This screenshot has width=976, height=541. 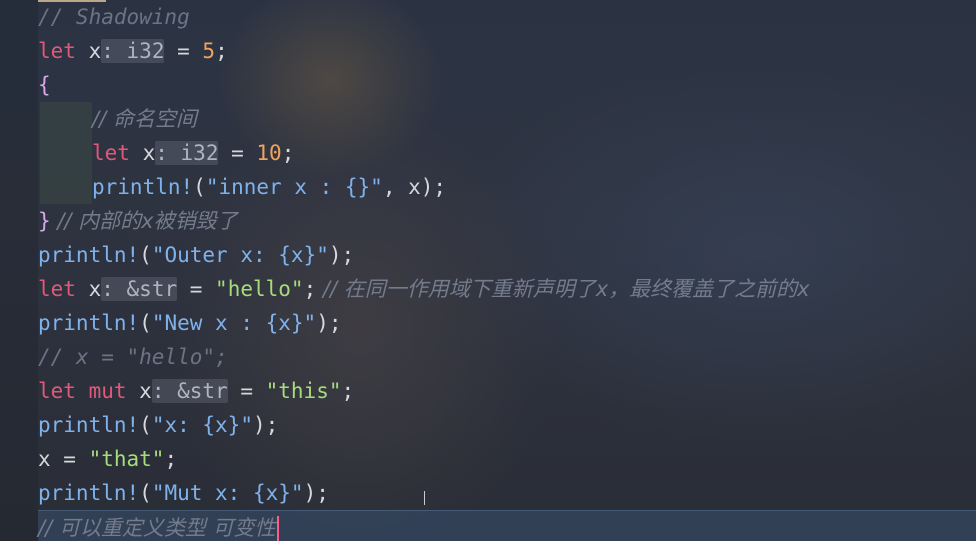 I want to click on string: "Outer x:, so click(x=215, y=255).